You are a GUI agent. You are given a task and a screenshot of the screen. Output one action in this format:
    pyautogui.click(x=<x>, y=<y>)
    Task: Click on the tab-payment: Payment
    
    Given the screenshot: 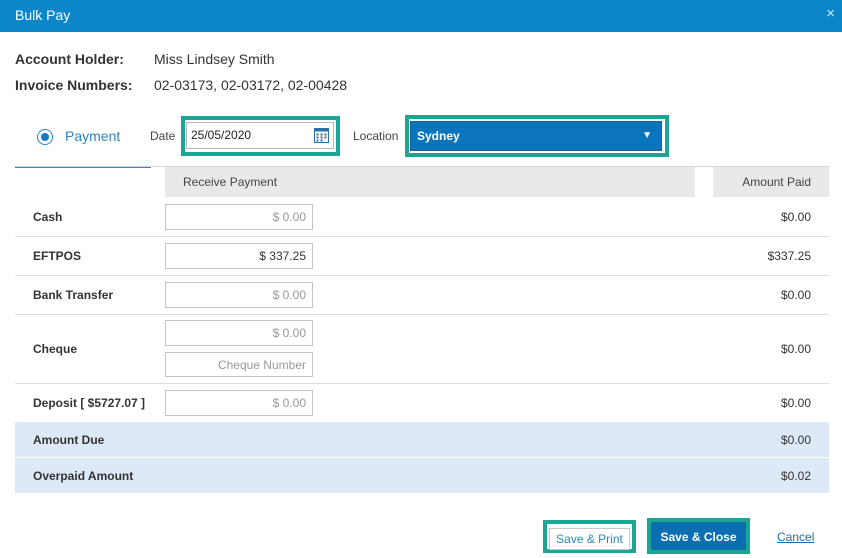 What is the action you would take?
    pyautogui.click(x=83, y=140)
    